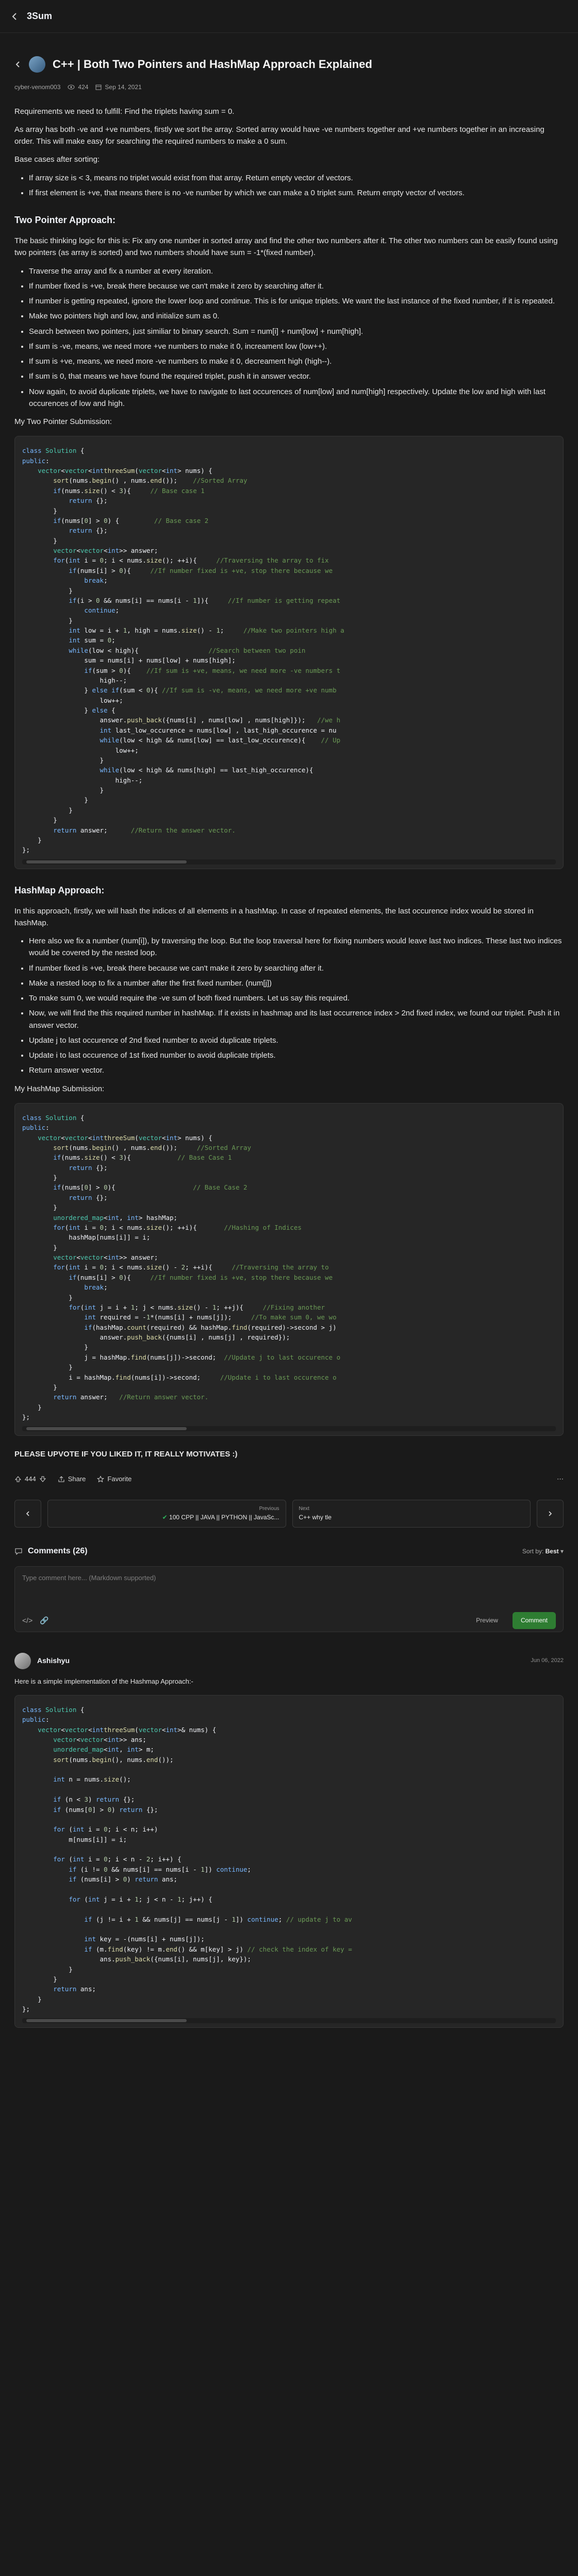 This screenshot has width=578, height=2576. What do you see at coordinates (552, 1551) in the screenshot?
I see `sort-value: Best` at bounding box center [552, 1551].